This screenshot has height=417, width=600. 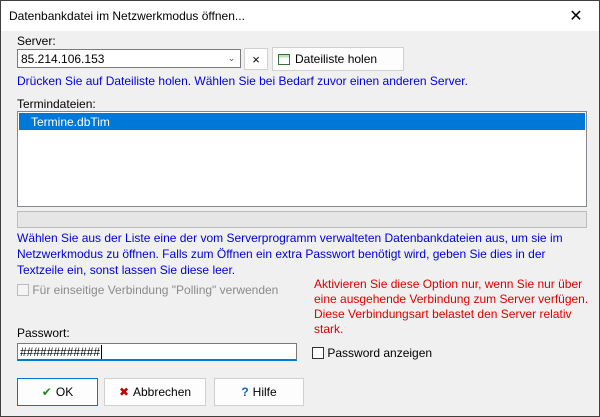 I want to click on file-list-icon, so click(x=284, y=59).